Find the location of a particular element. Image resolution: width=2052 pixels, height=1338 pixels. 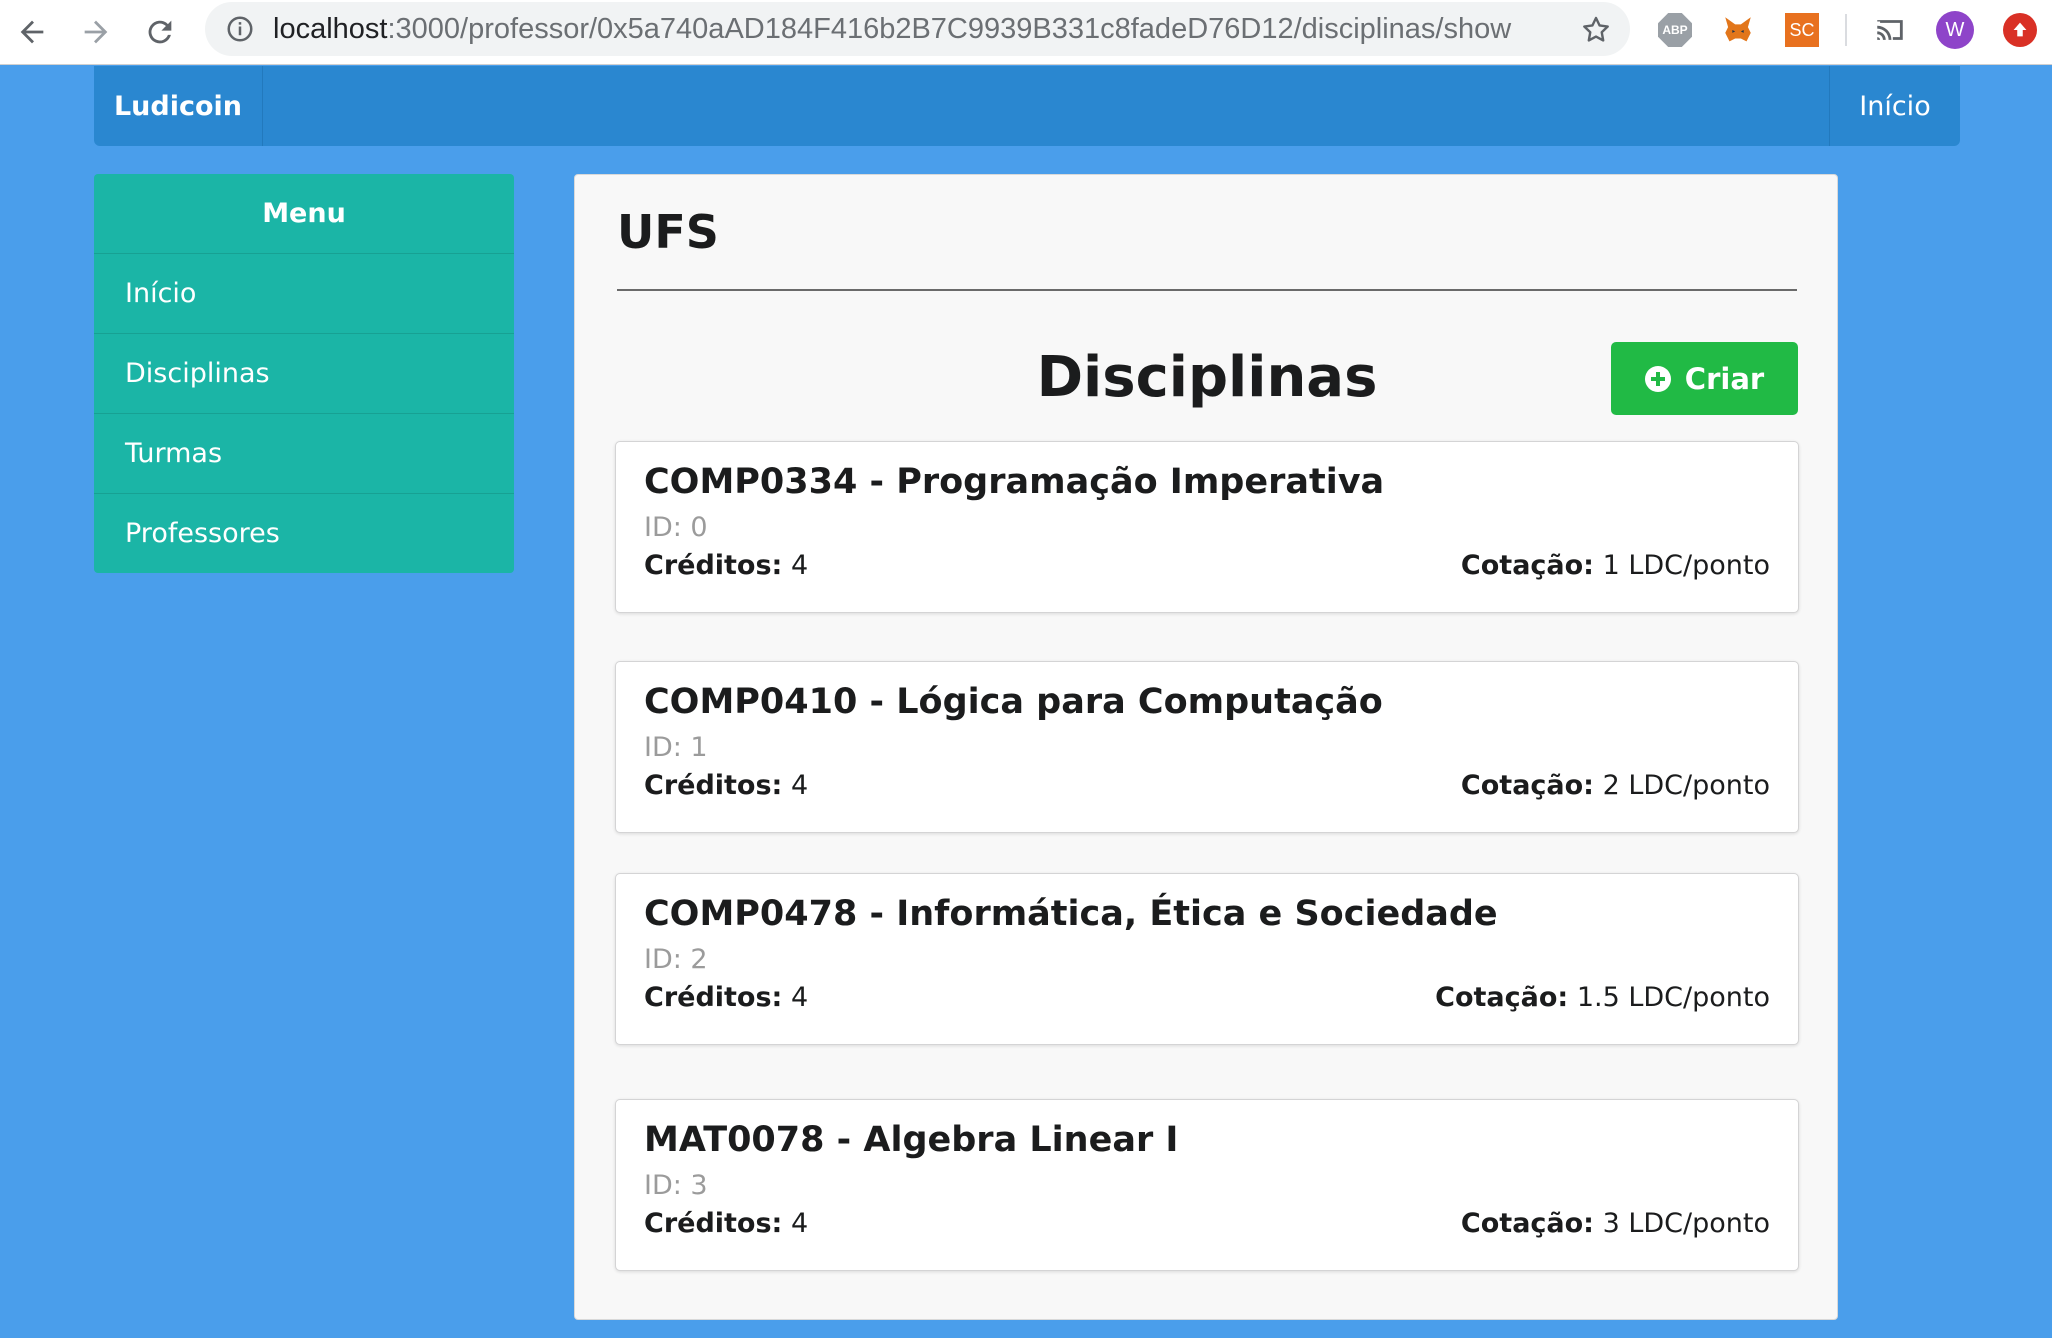

sidebar-item-turmas: Turmas is located at coordinates (304, 454).